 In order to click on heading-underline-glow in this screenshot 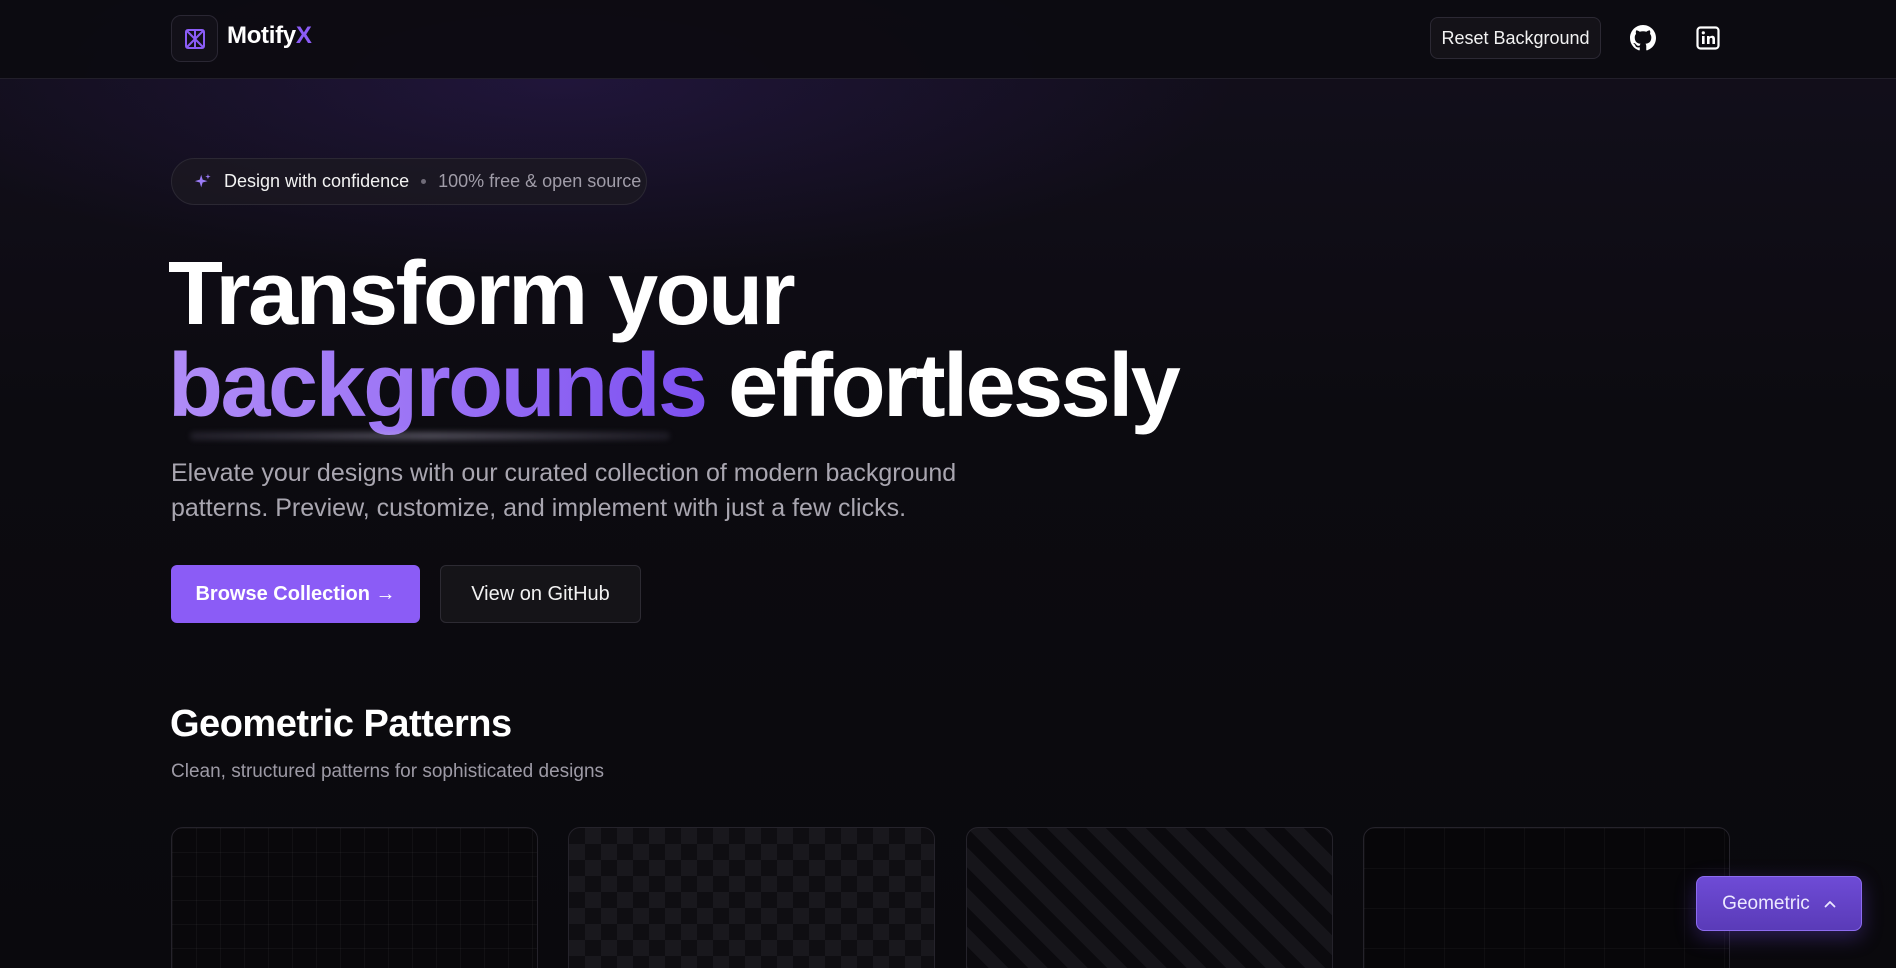, I will do `click(430, 436)`.